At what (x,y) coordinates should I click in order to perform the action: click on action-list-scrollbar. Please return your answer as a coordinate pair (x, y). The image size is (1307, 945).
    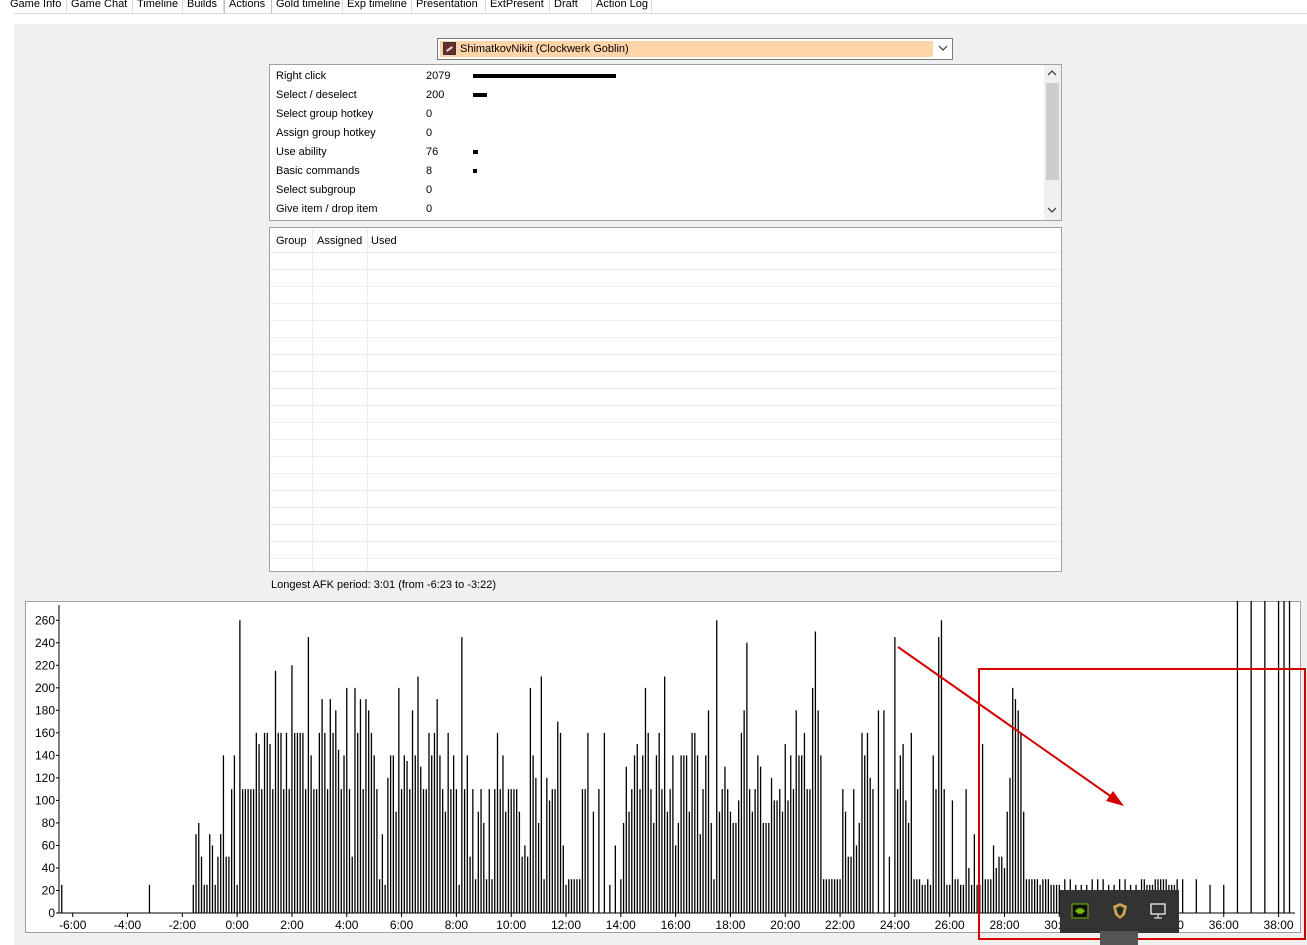
    Looking at the image, I should click on (1052, 142).